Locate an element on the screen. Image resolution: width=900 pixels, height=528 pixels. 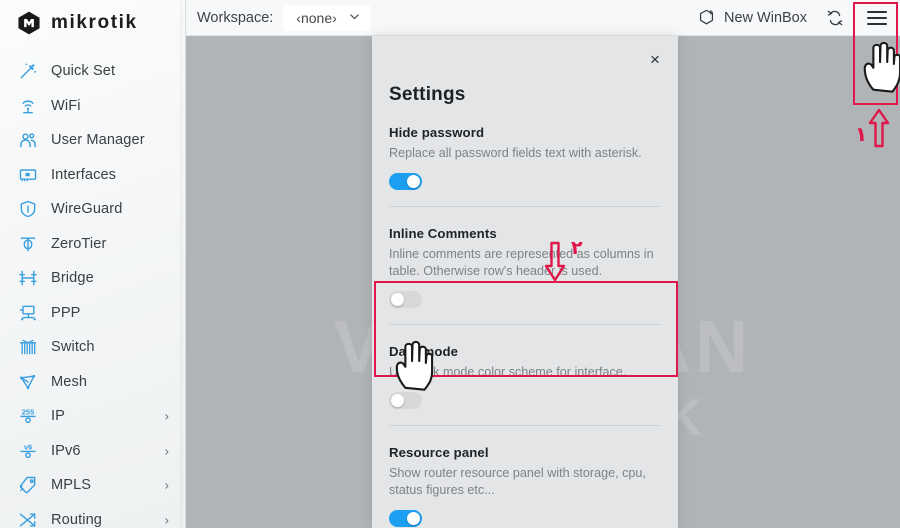
ipv6-icon: v6 is located at coordinates (28, 451).